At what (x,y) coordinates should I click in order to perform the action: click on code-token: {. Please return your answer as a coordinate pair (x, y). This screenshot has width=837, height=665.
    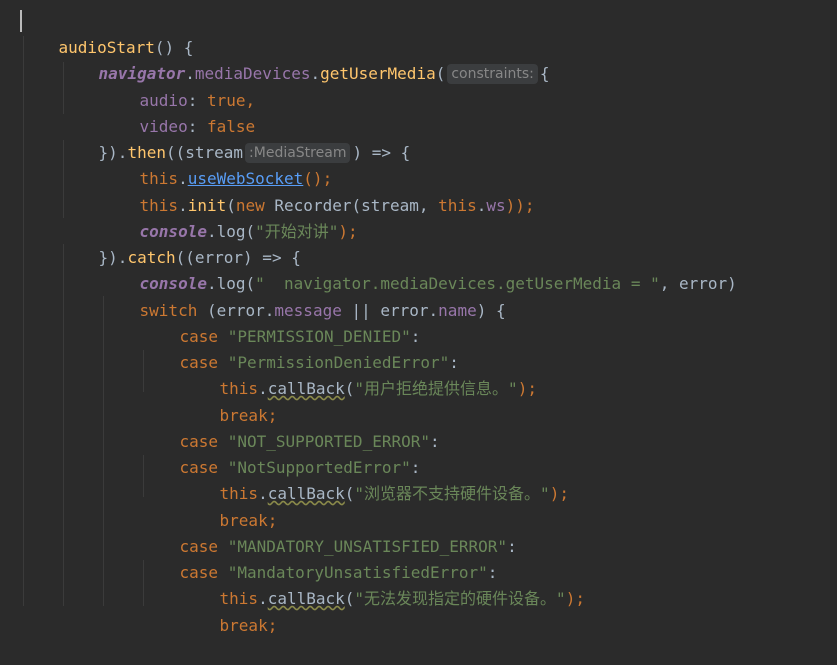
    Looking at the image, I should click on (544, 73).